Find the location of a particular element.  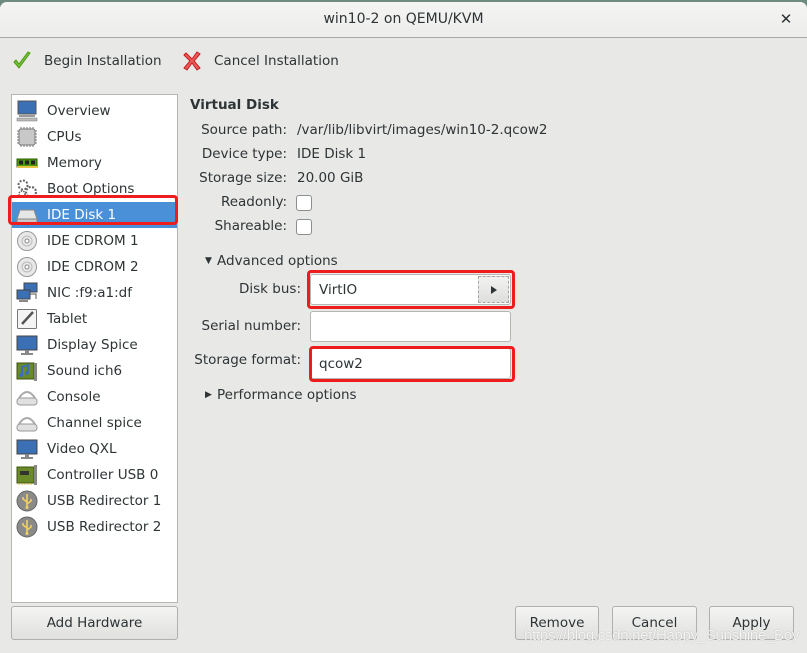

hw-item-nic: NIC :f9:a1:df is located at coordinates (94, 293).